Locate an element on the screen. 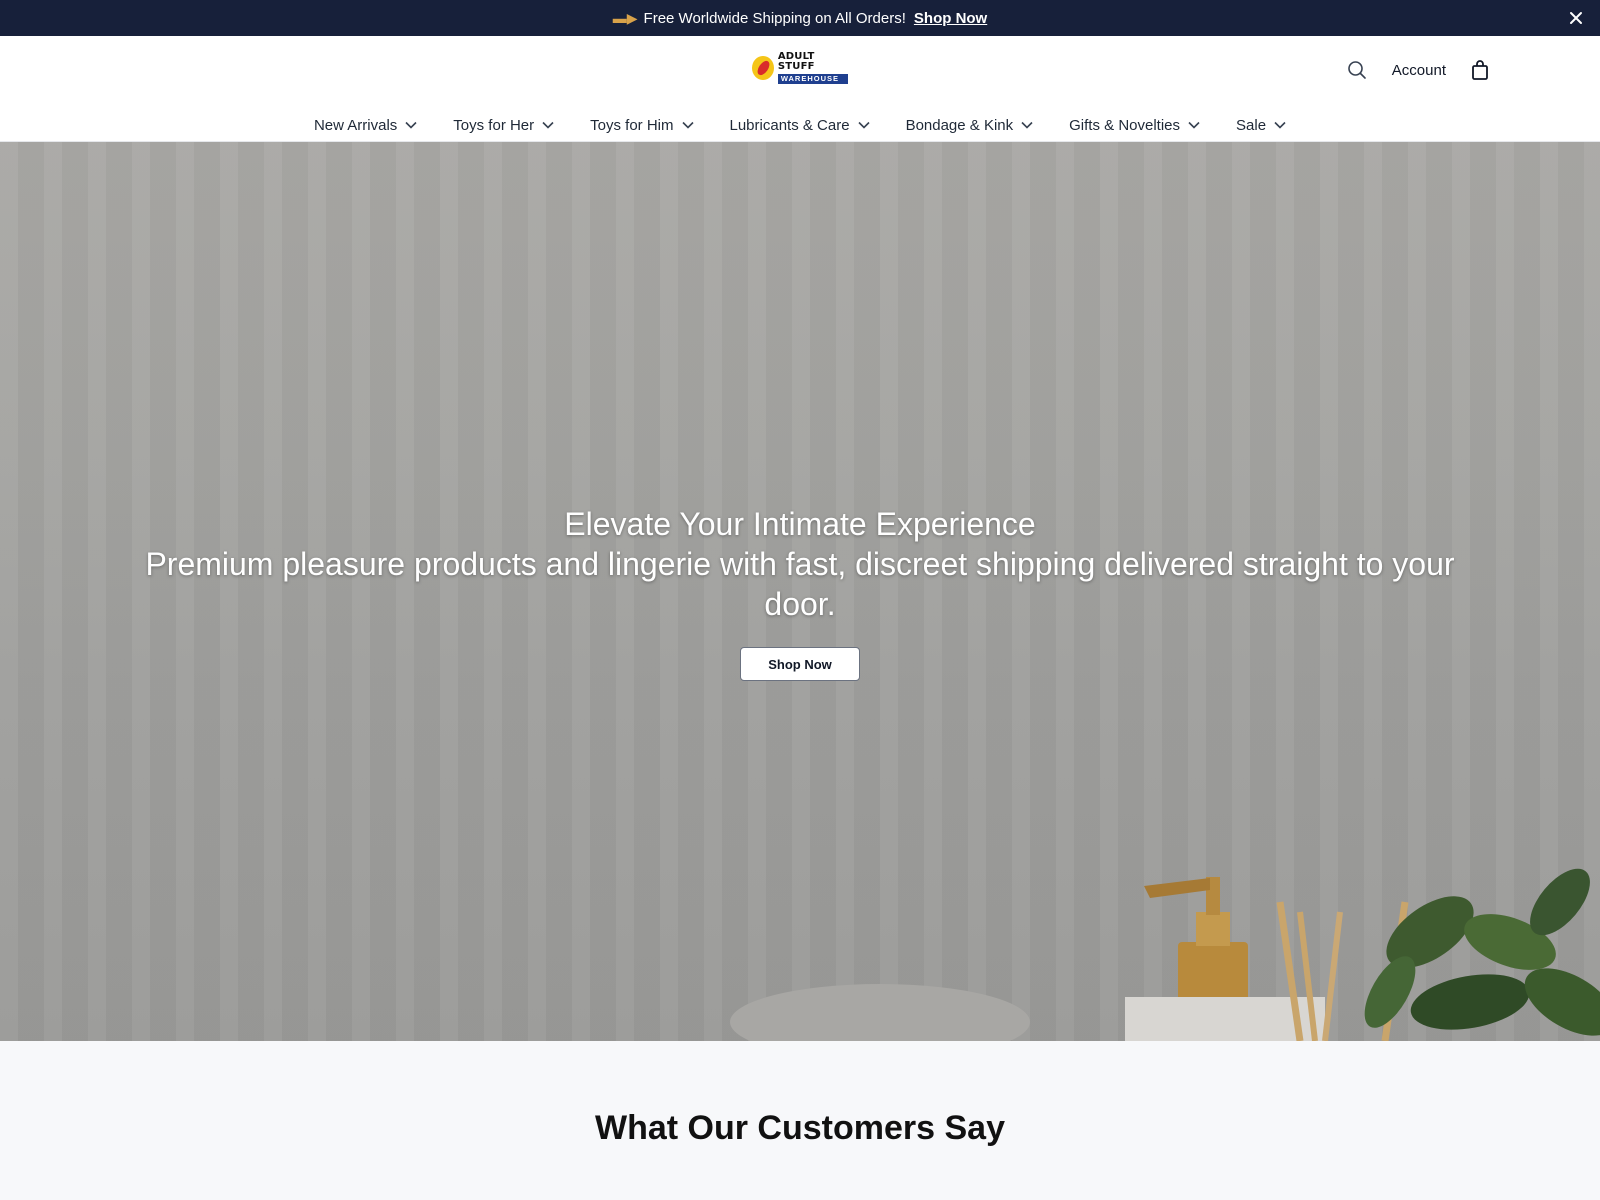 This screenshot has height=1200, width=1600. close-icon is located at coordinates (1576, 18).